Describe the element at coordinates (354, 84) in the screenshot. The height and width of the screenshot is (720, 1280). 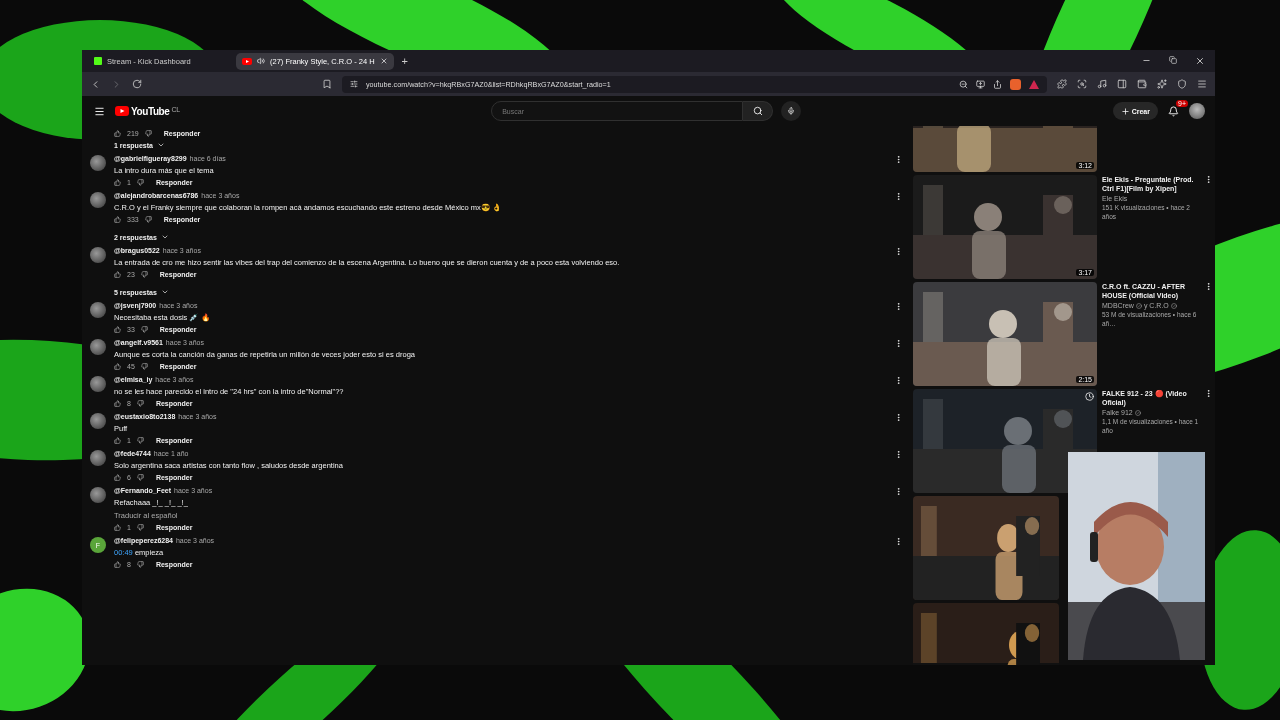
I see `site-settings-icon` at that location.